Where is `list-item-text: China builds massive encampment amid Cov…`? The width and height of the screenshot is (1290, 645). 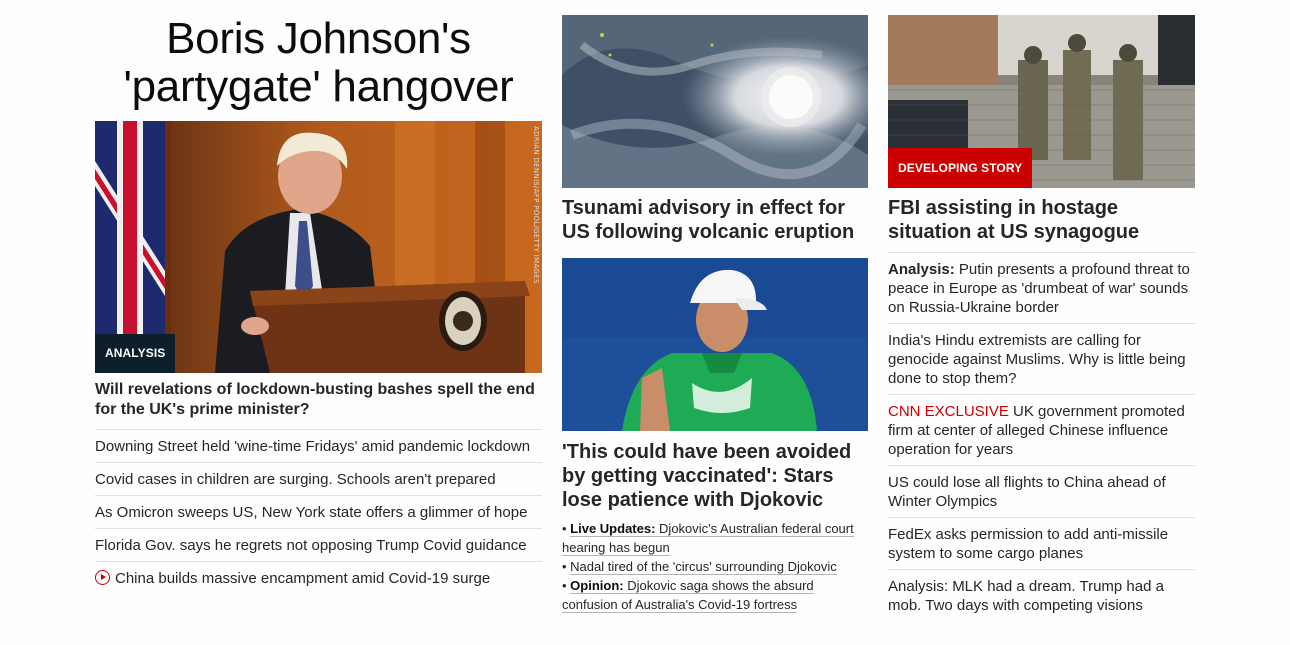
list-item-text: China builds massive encampment amid Cov… is located at coordinates (303, 578).